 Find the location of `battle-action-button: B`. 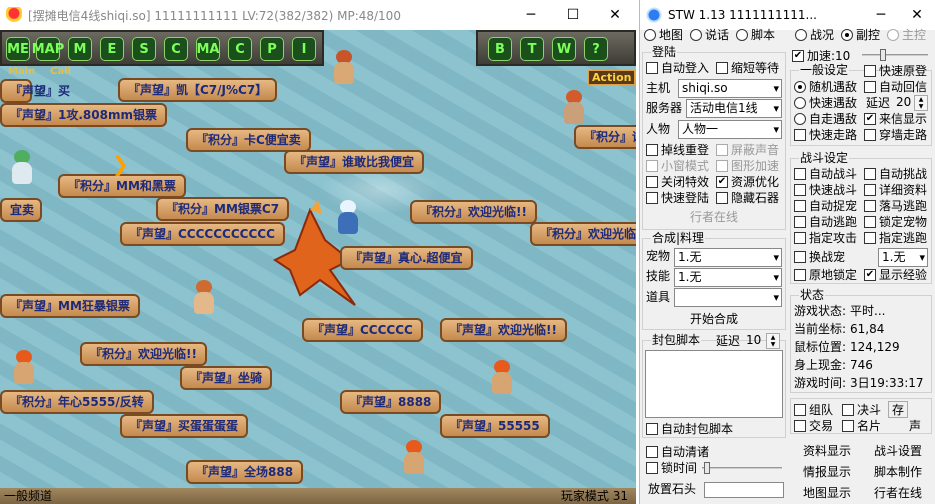

battle-action-button: B is located at coordinates (500, 49).